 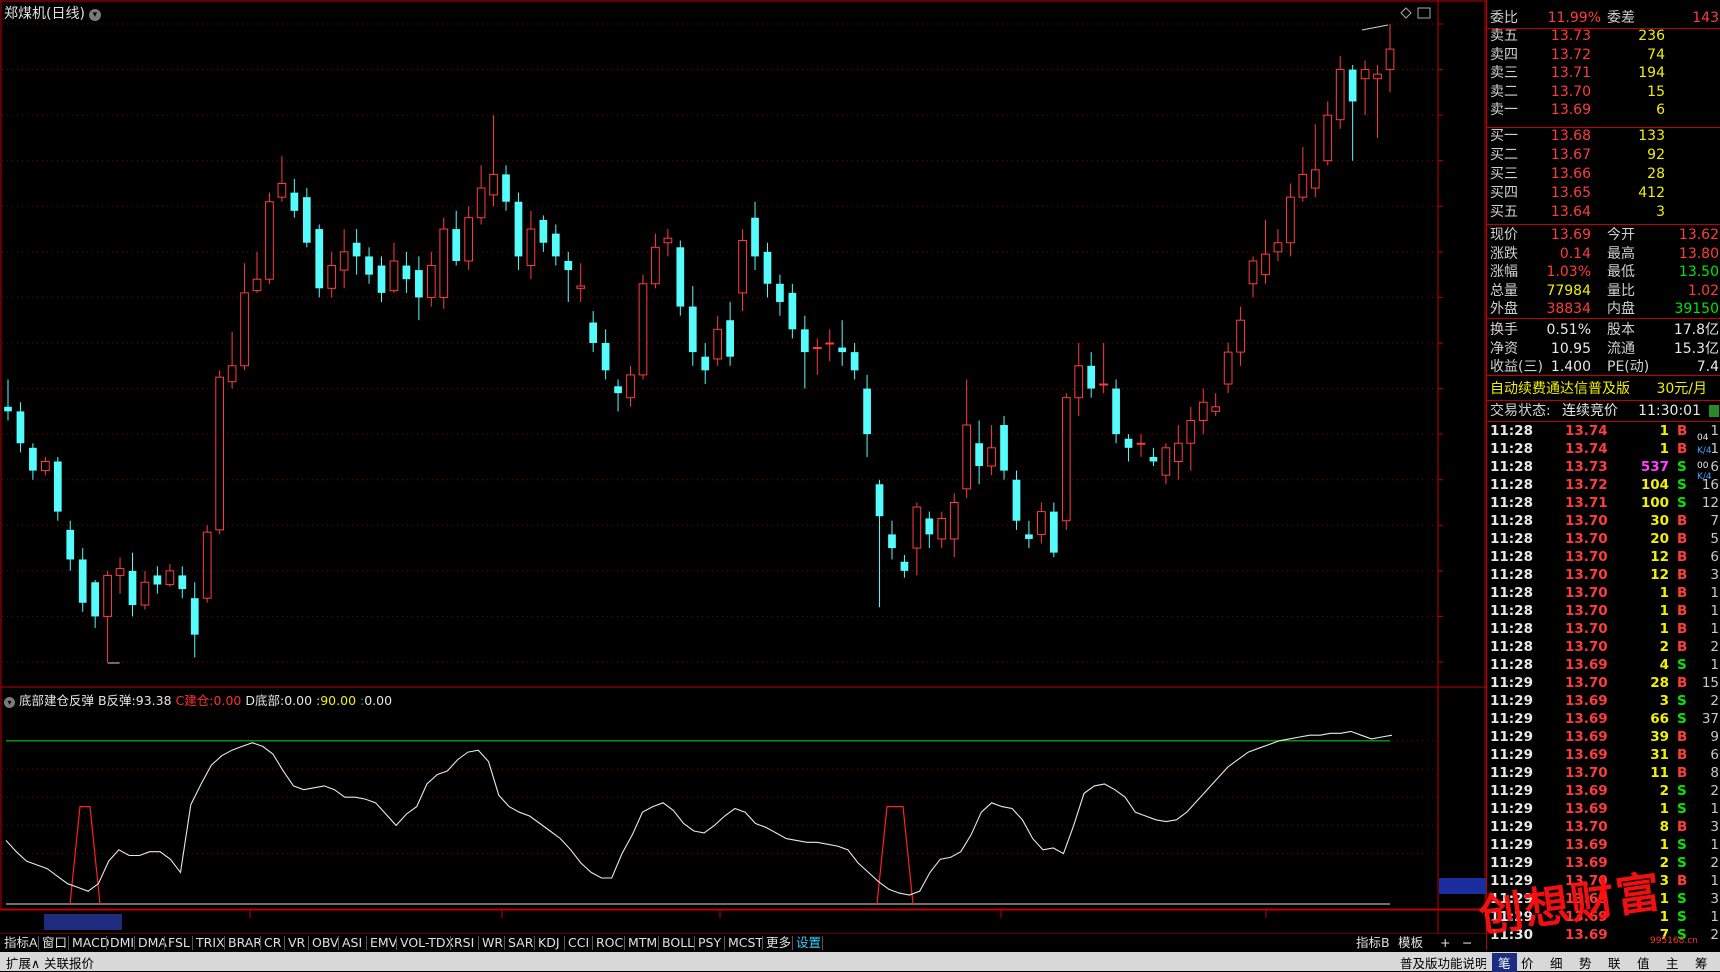 I want to click on indicator-name: 底部建仓反弹, so click(x=56, y=700).